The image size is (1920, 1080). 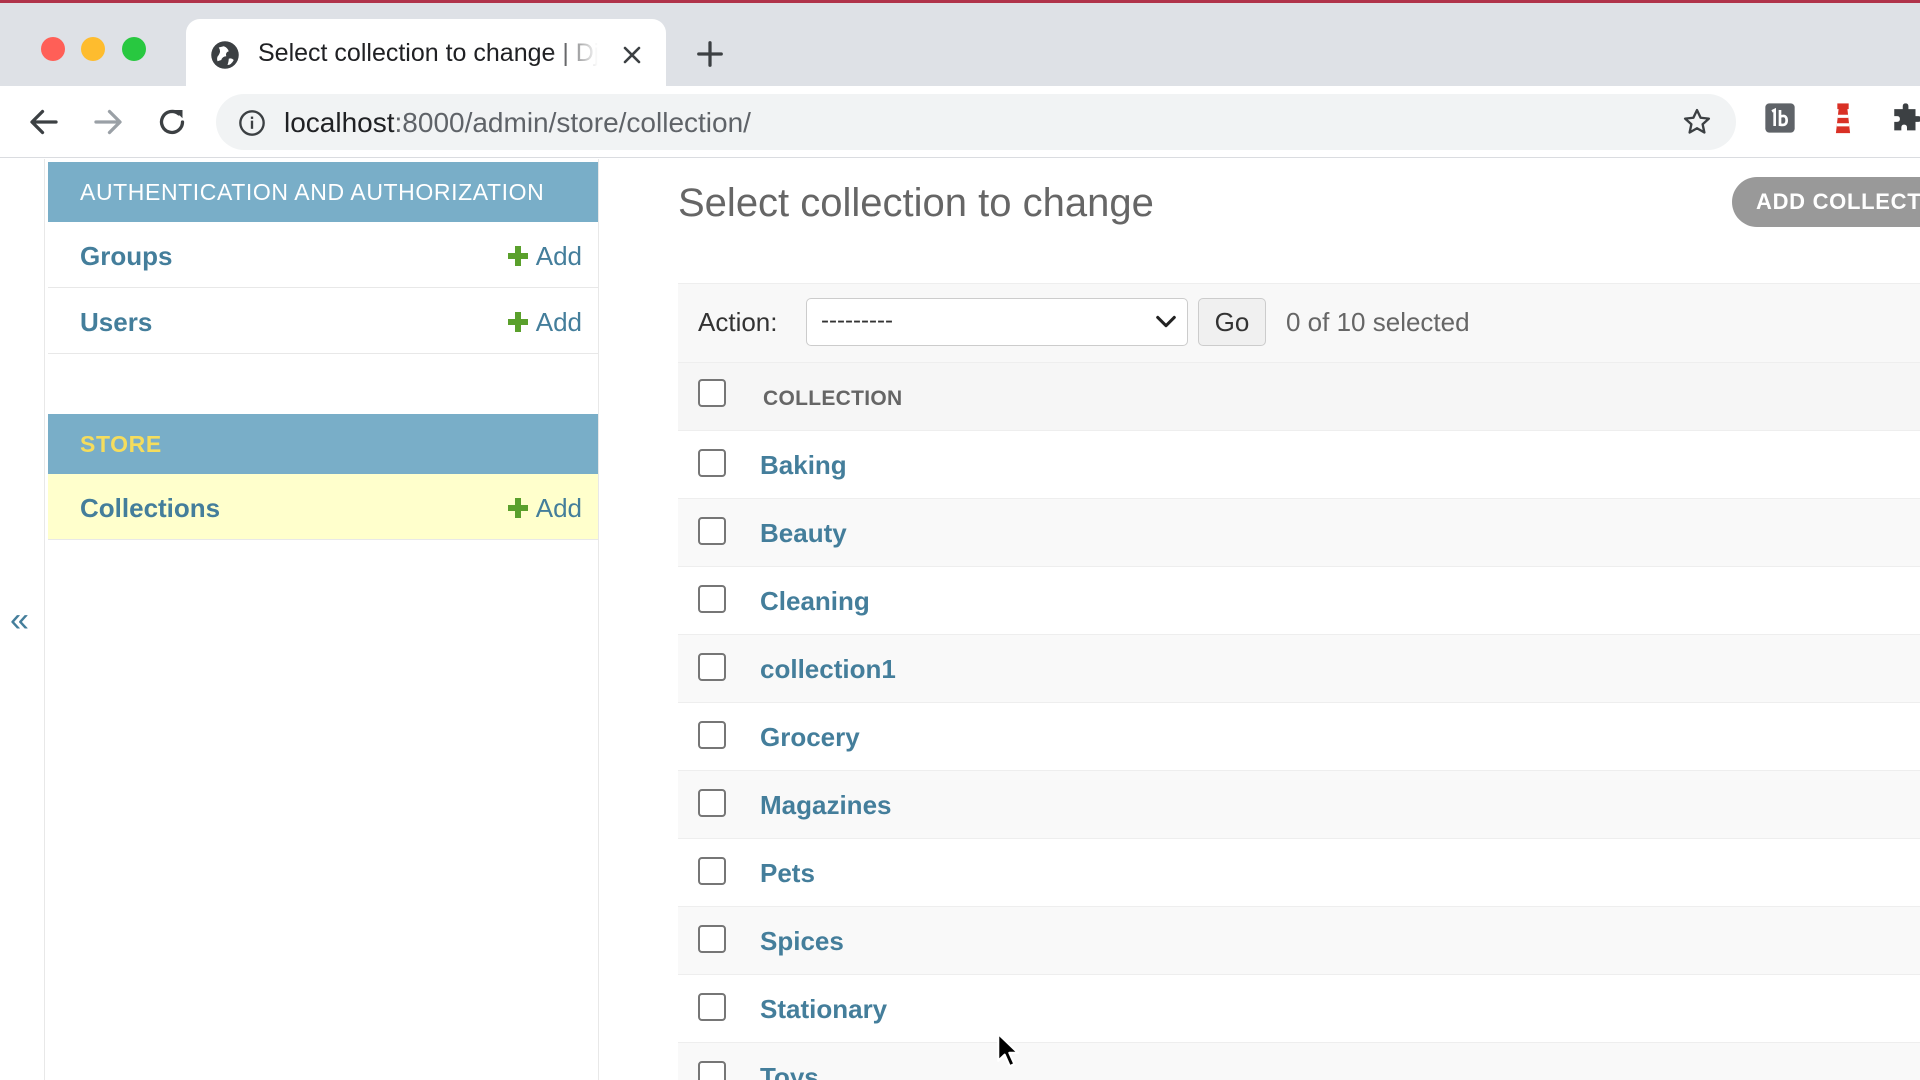 I want to click on site-info-icon, so click(x=252, y=123).